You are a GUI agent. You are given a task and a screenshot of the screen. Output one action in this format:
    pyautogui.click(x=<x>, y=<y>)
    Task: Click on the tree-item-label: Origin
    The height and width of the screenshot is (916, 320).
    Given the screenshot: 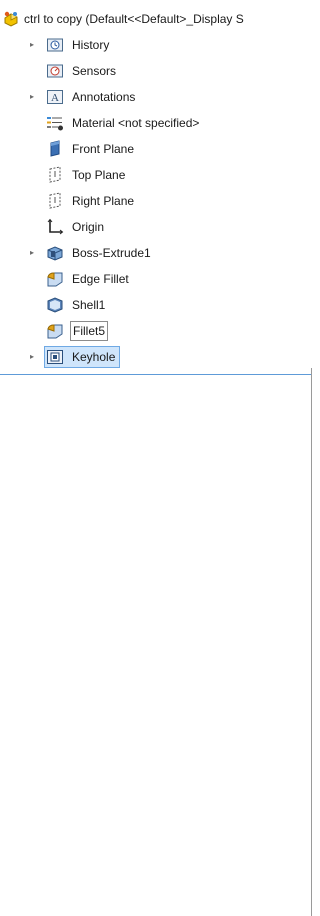 What is the action you would take?
    pyautogui.click(x=88, y=227)
    